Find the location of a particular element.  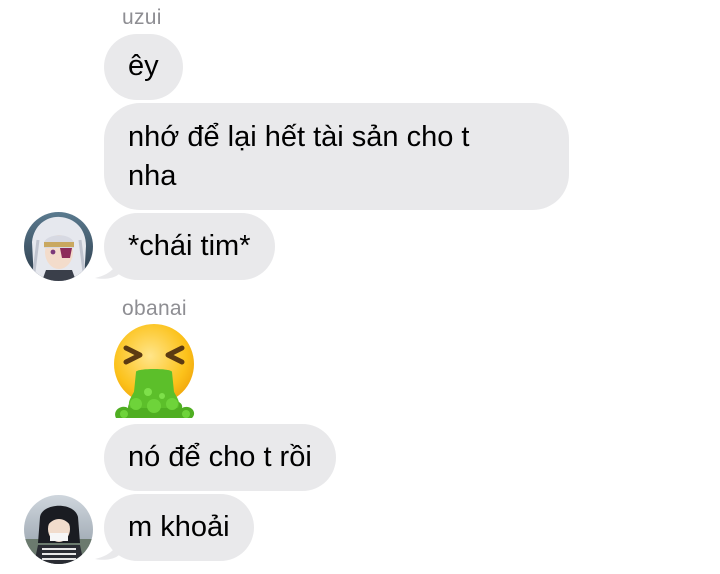

face-vomiting-emoji is located at coordinates (154, 372).